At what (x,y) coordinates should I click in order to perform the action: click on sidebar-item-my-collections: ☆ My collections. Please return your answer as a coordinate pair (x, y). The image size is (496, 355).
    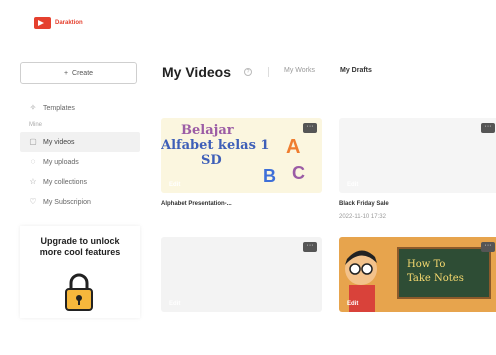
    Looking at the image, I should click on (80, 182).